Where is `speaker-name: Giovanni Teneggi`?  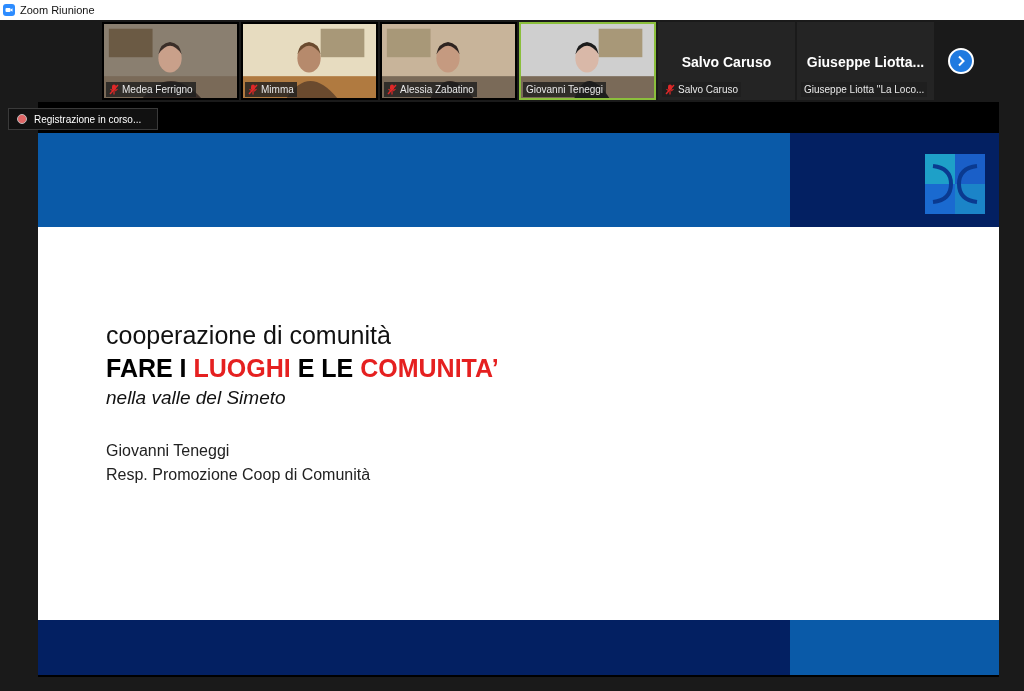
speaker-name: Giovanni Teneggi is located at coordinates (168, 451).